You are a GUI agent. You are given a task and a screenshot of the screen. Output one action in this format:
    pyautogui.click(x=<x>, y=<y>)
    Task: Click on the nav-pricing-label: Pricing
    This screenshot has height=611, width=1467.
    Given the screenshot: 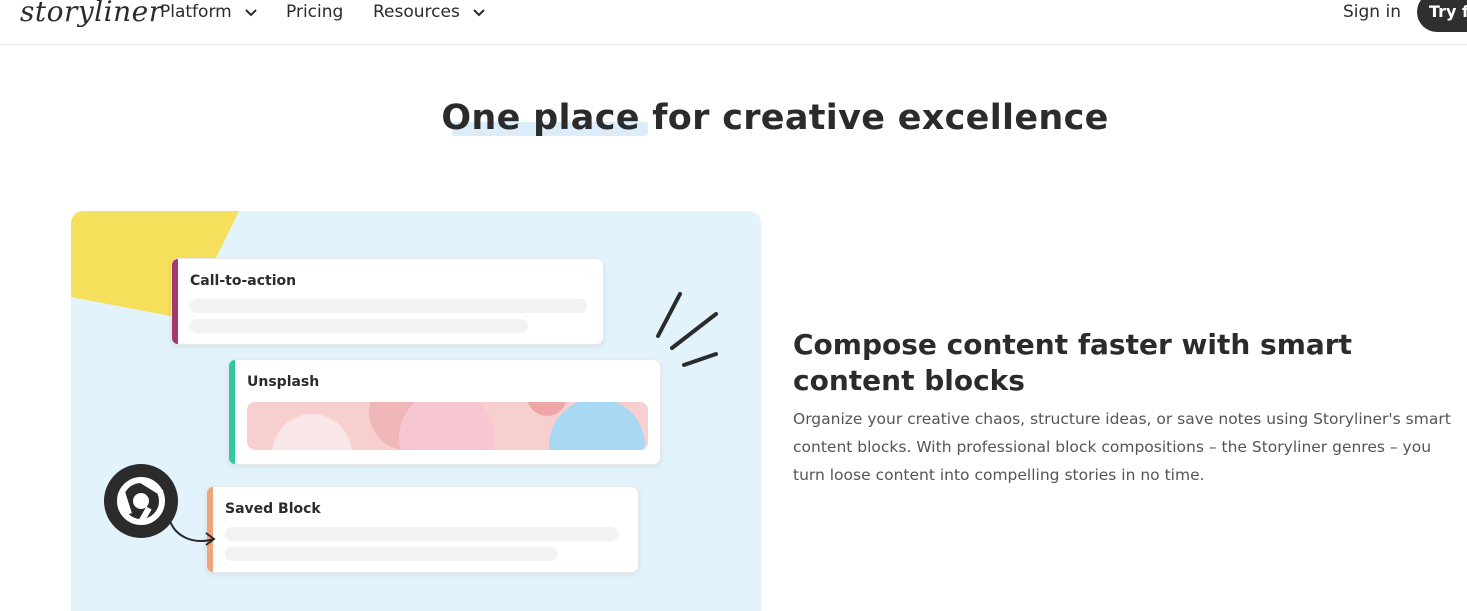 What is the action you would take?
    pyautogui.click(x=315, y=12)
    